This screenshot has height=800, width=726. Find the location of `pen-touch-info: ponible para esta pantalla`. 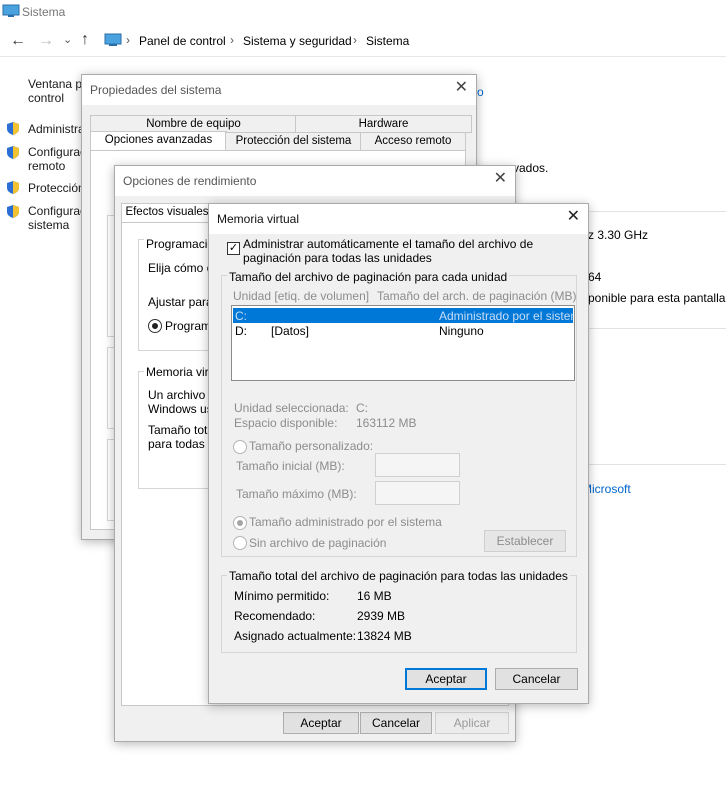

pen-touch-info: ponible para esta pantalla is located at coordinates (657, 298).